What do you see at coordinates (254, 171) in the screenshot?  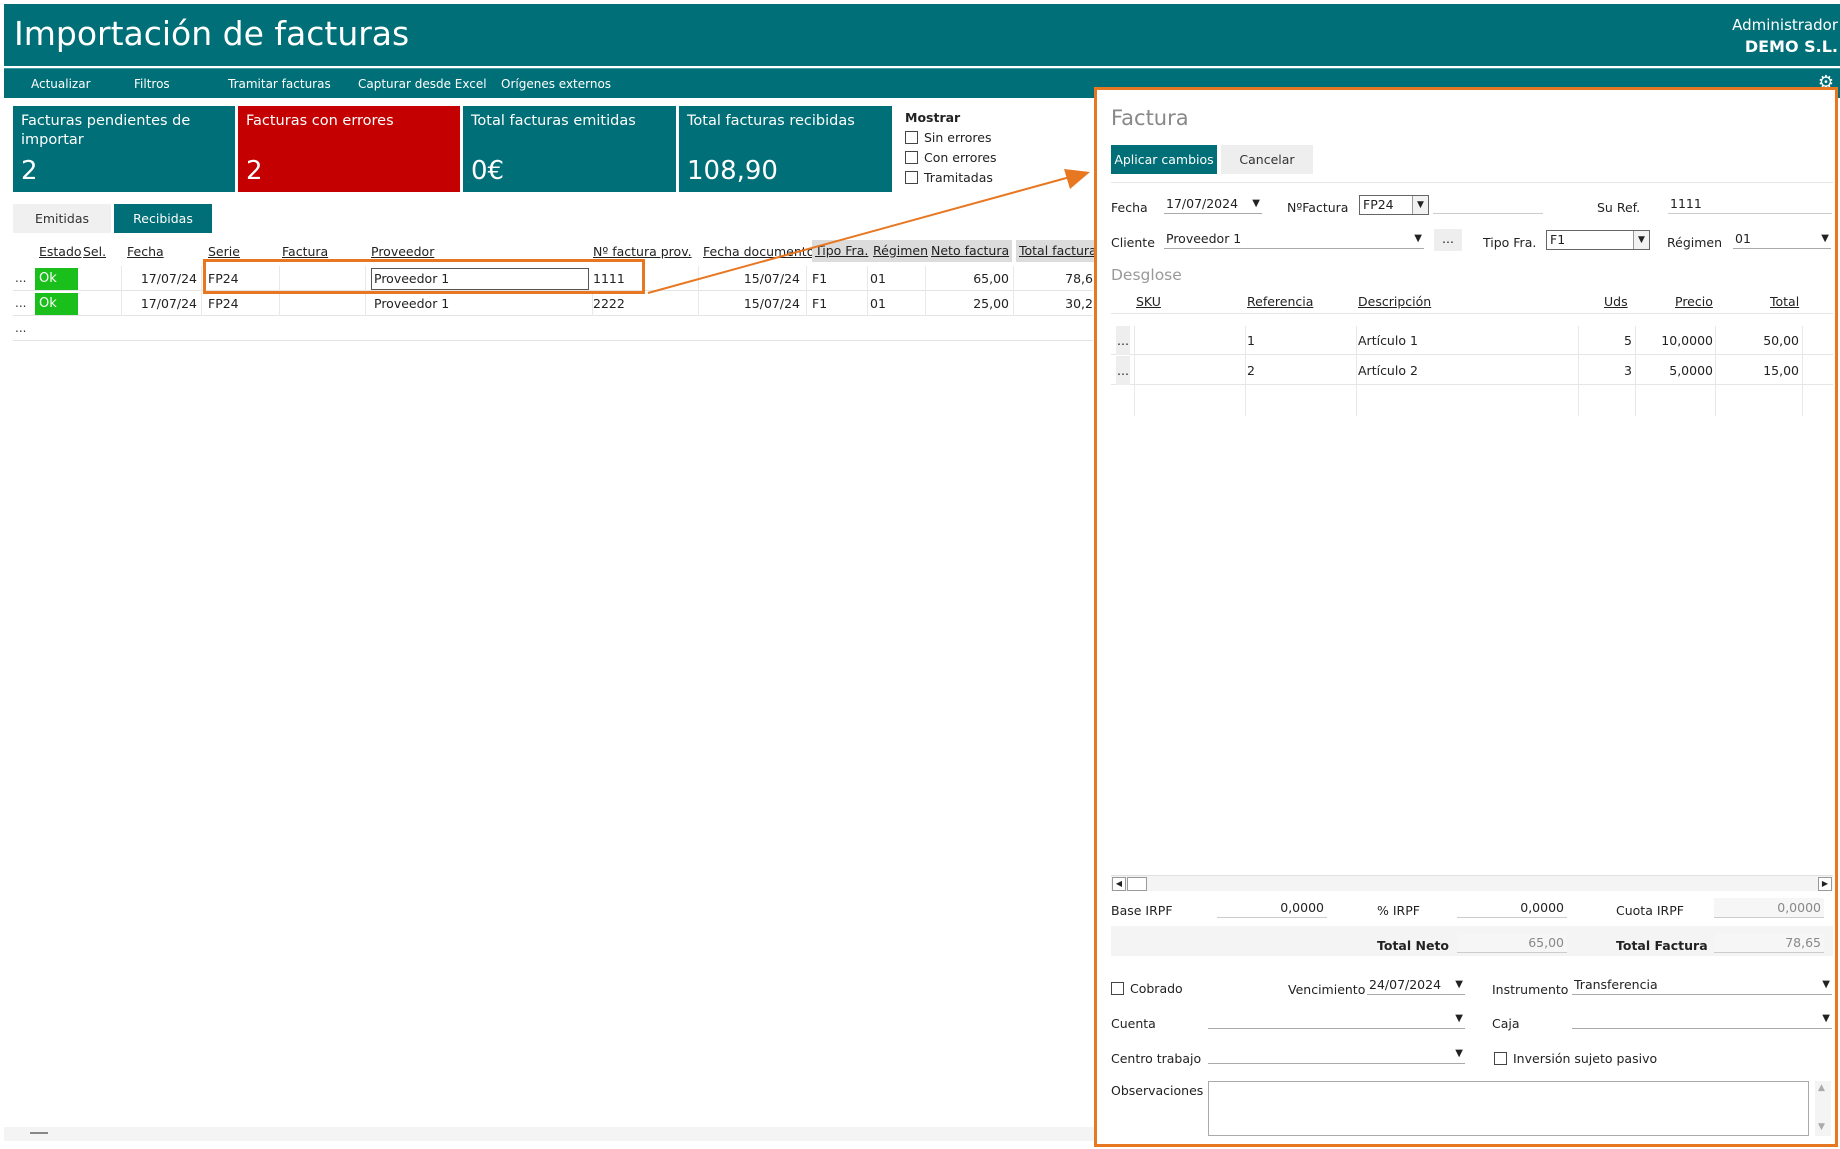 I see `tile-value: 2` at bounding box center [254, 171].